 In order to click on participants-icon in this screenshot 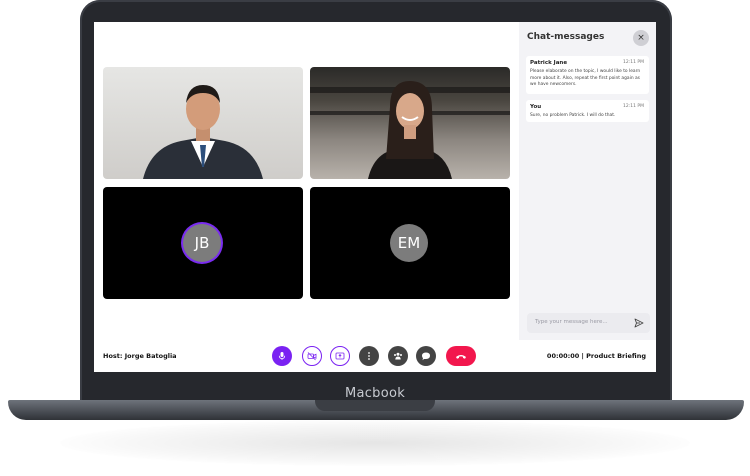, I will do `click(398, 356)`.